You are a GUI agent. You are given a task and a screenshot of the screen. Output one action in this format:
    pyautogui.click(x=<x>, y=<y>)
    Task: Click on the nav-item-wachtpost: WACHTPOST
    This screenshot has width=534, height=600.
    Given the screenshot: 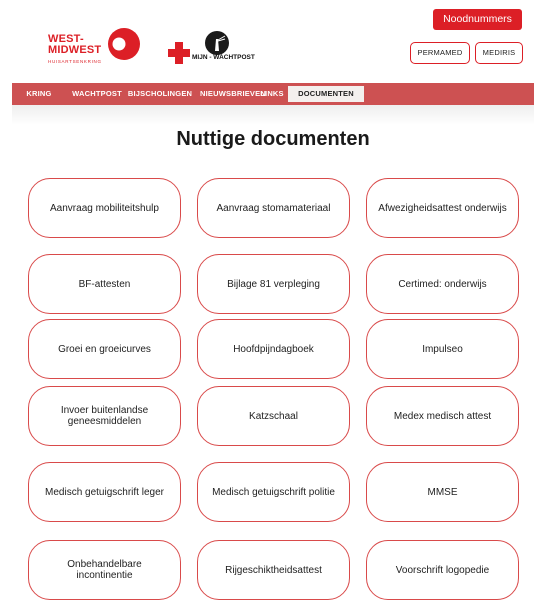 What is the action you would take?
    pyautogui.click(x=97, y=94)
    